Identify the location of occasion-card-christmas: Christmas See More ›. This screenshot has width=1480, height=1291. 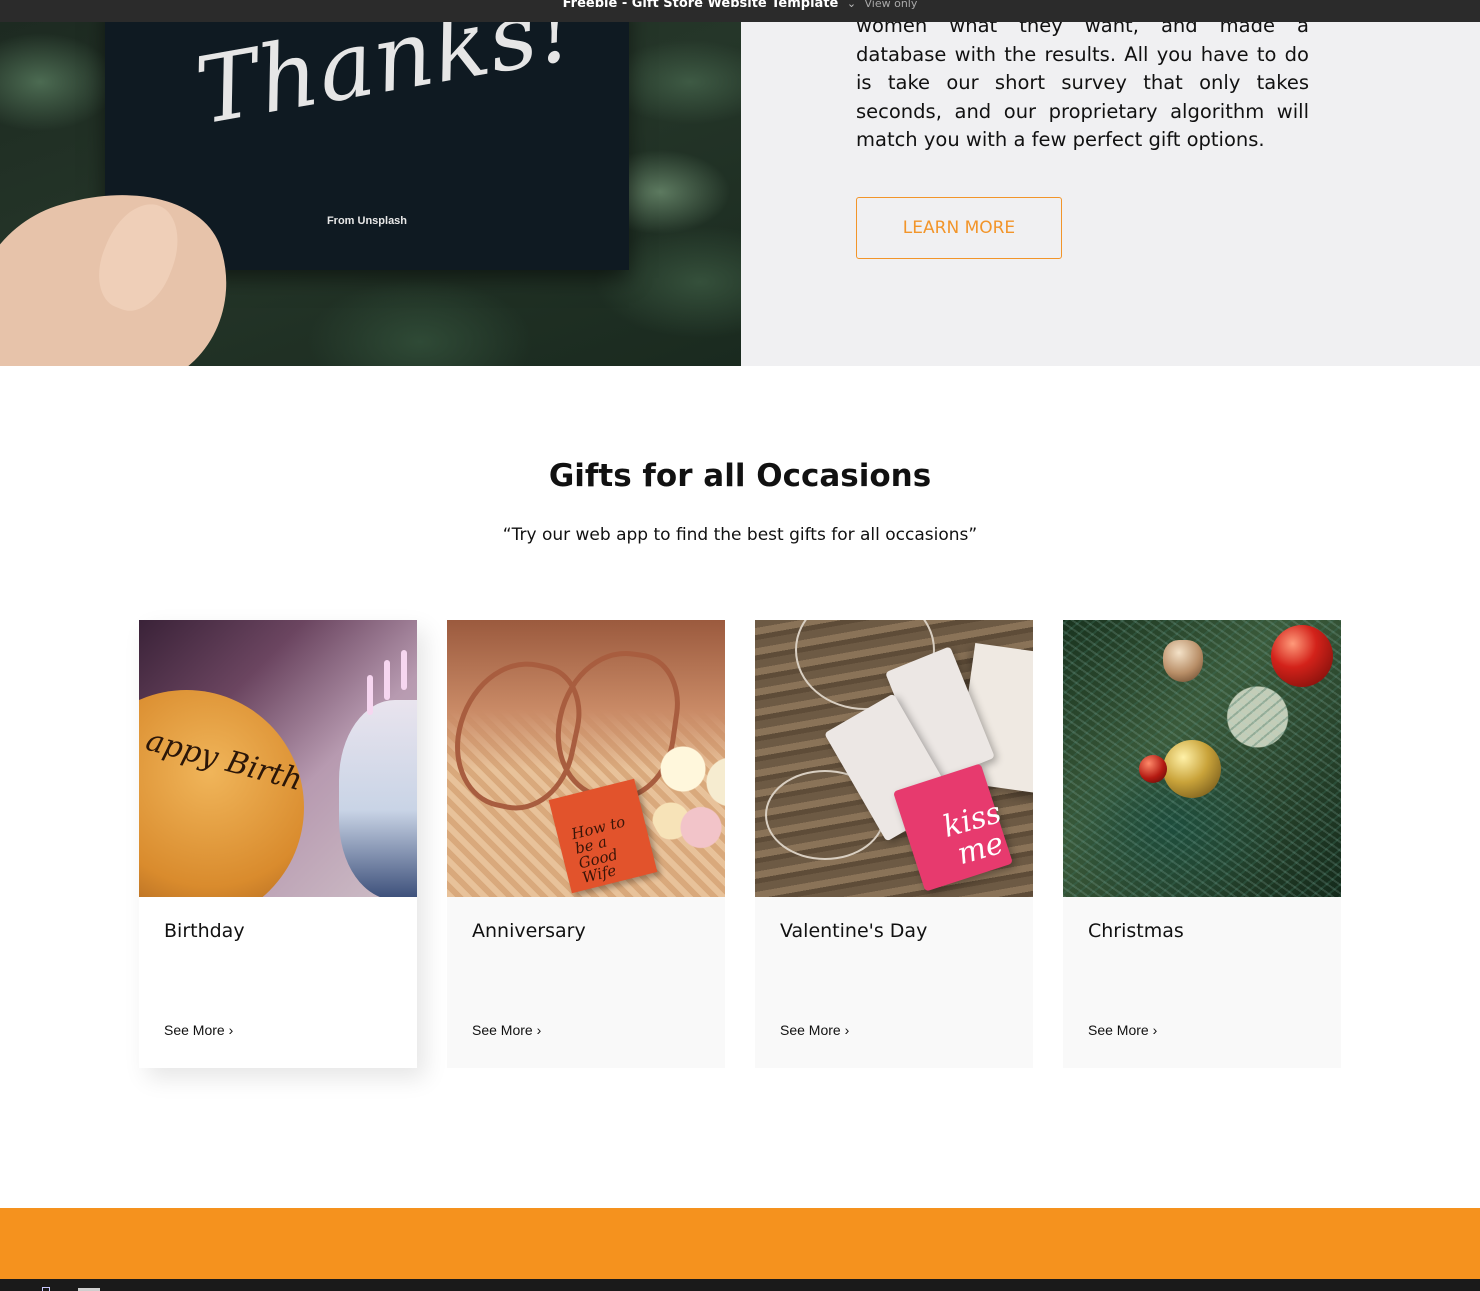
(1202, 844).